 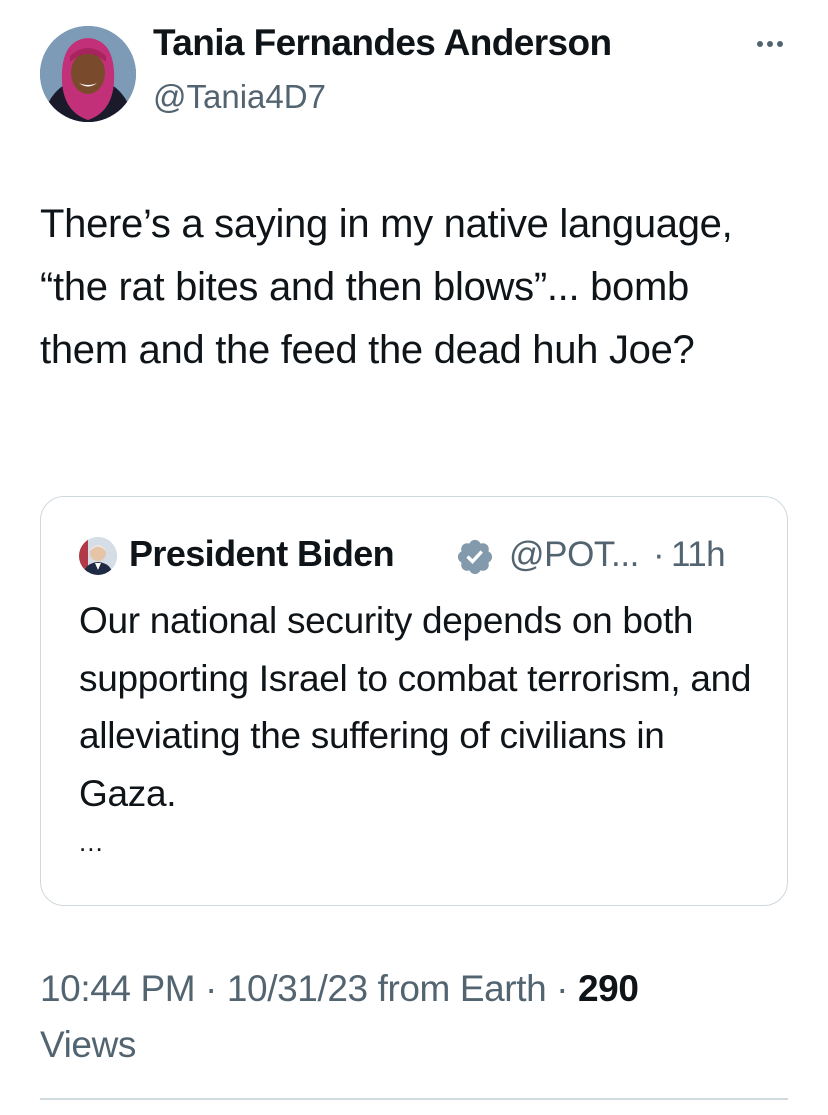 I want to click on views-label: Views, so click(x=88, y=1044).